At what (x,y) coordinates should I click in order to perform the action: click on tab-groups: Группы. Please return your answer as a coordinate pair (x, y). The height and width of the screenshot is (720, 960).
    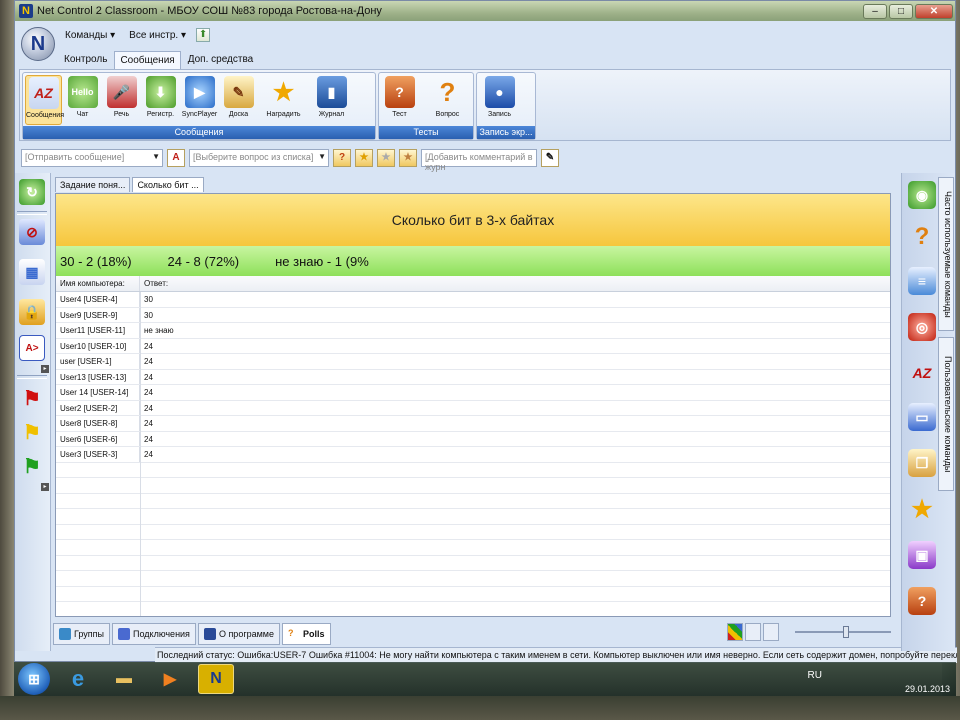
    Looking at the image, I should click on (81, 634).